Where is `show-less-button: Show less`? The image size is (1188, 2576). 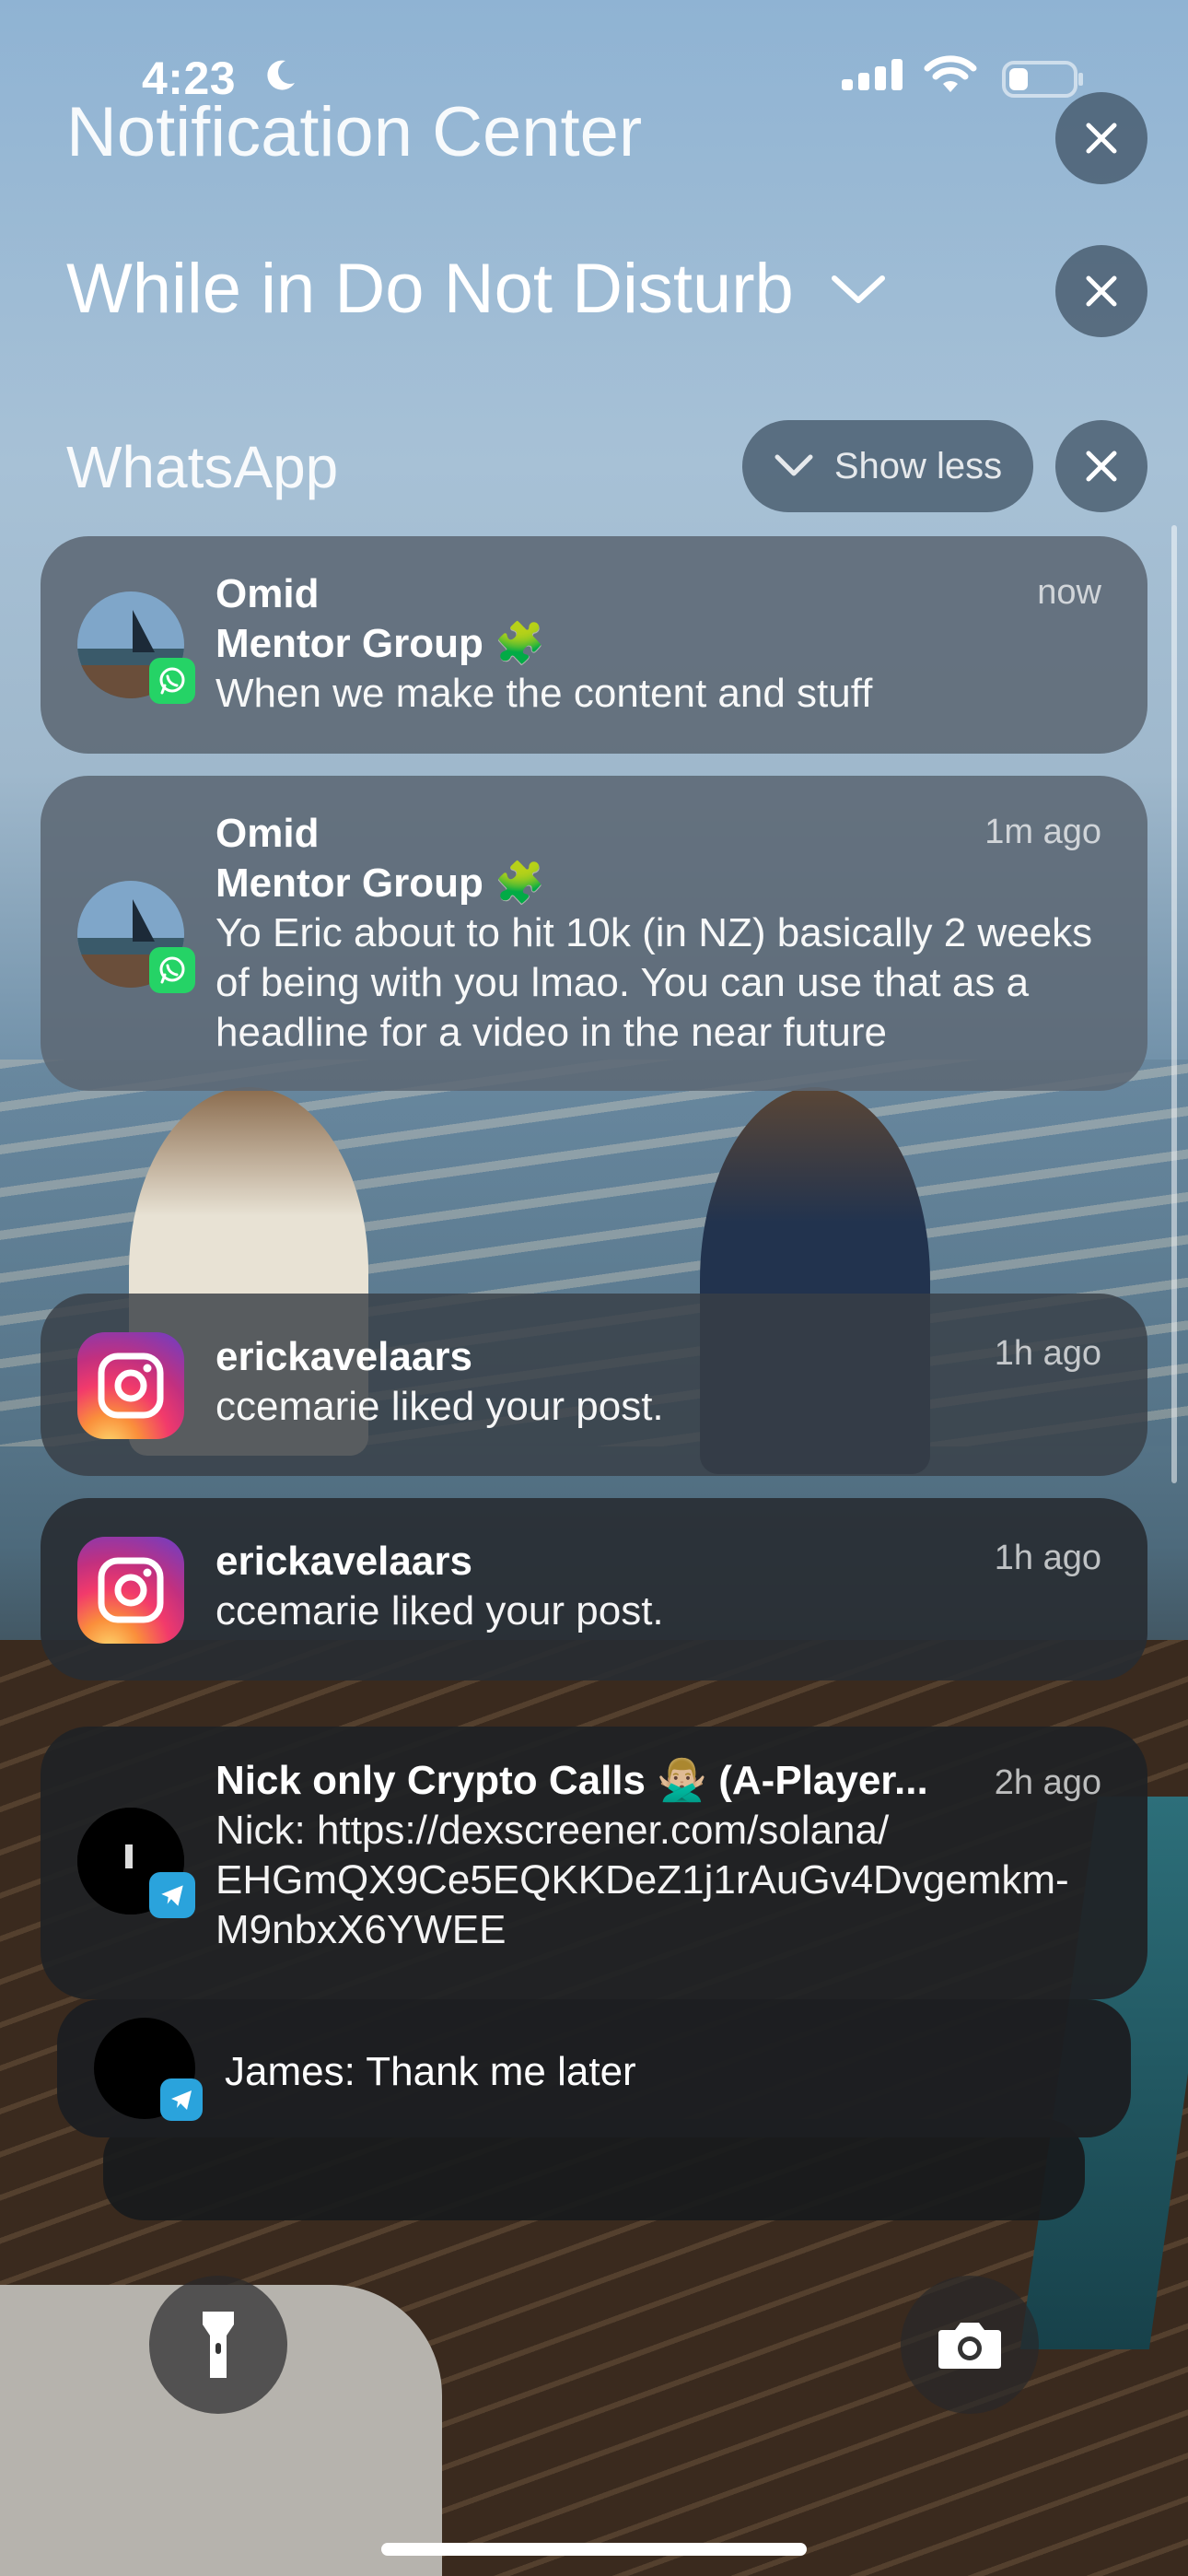
show-less-button: Show less is located at coordinates (887, 466).